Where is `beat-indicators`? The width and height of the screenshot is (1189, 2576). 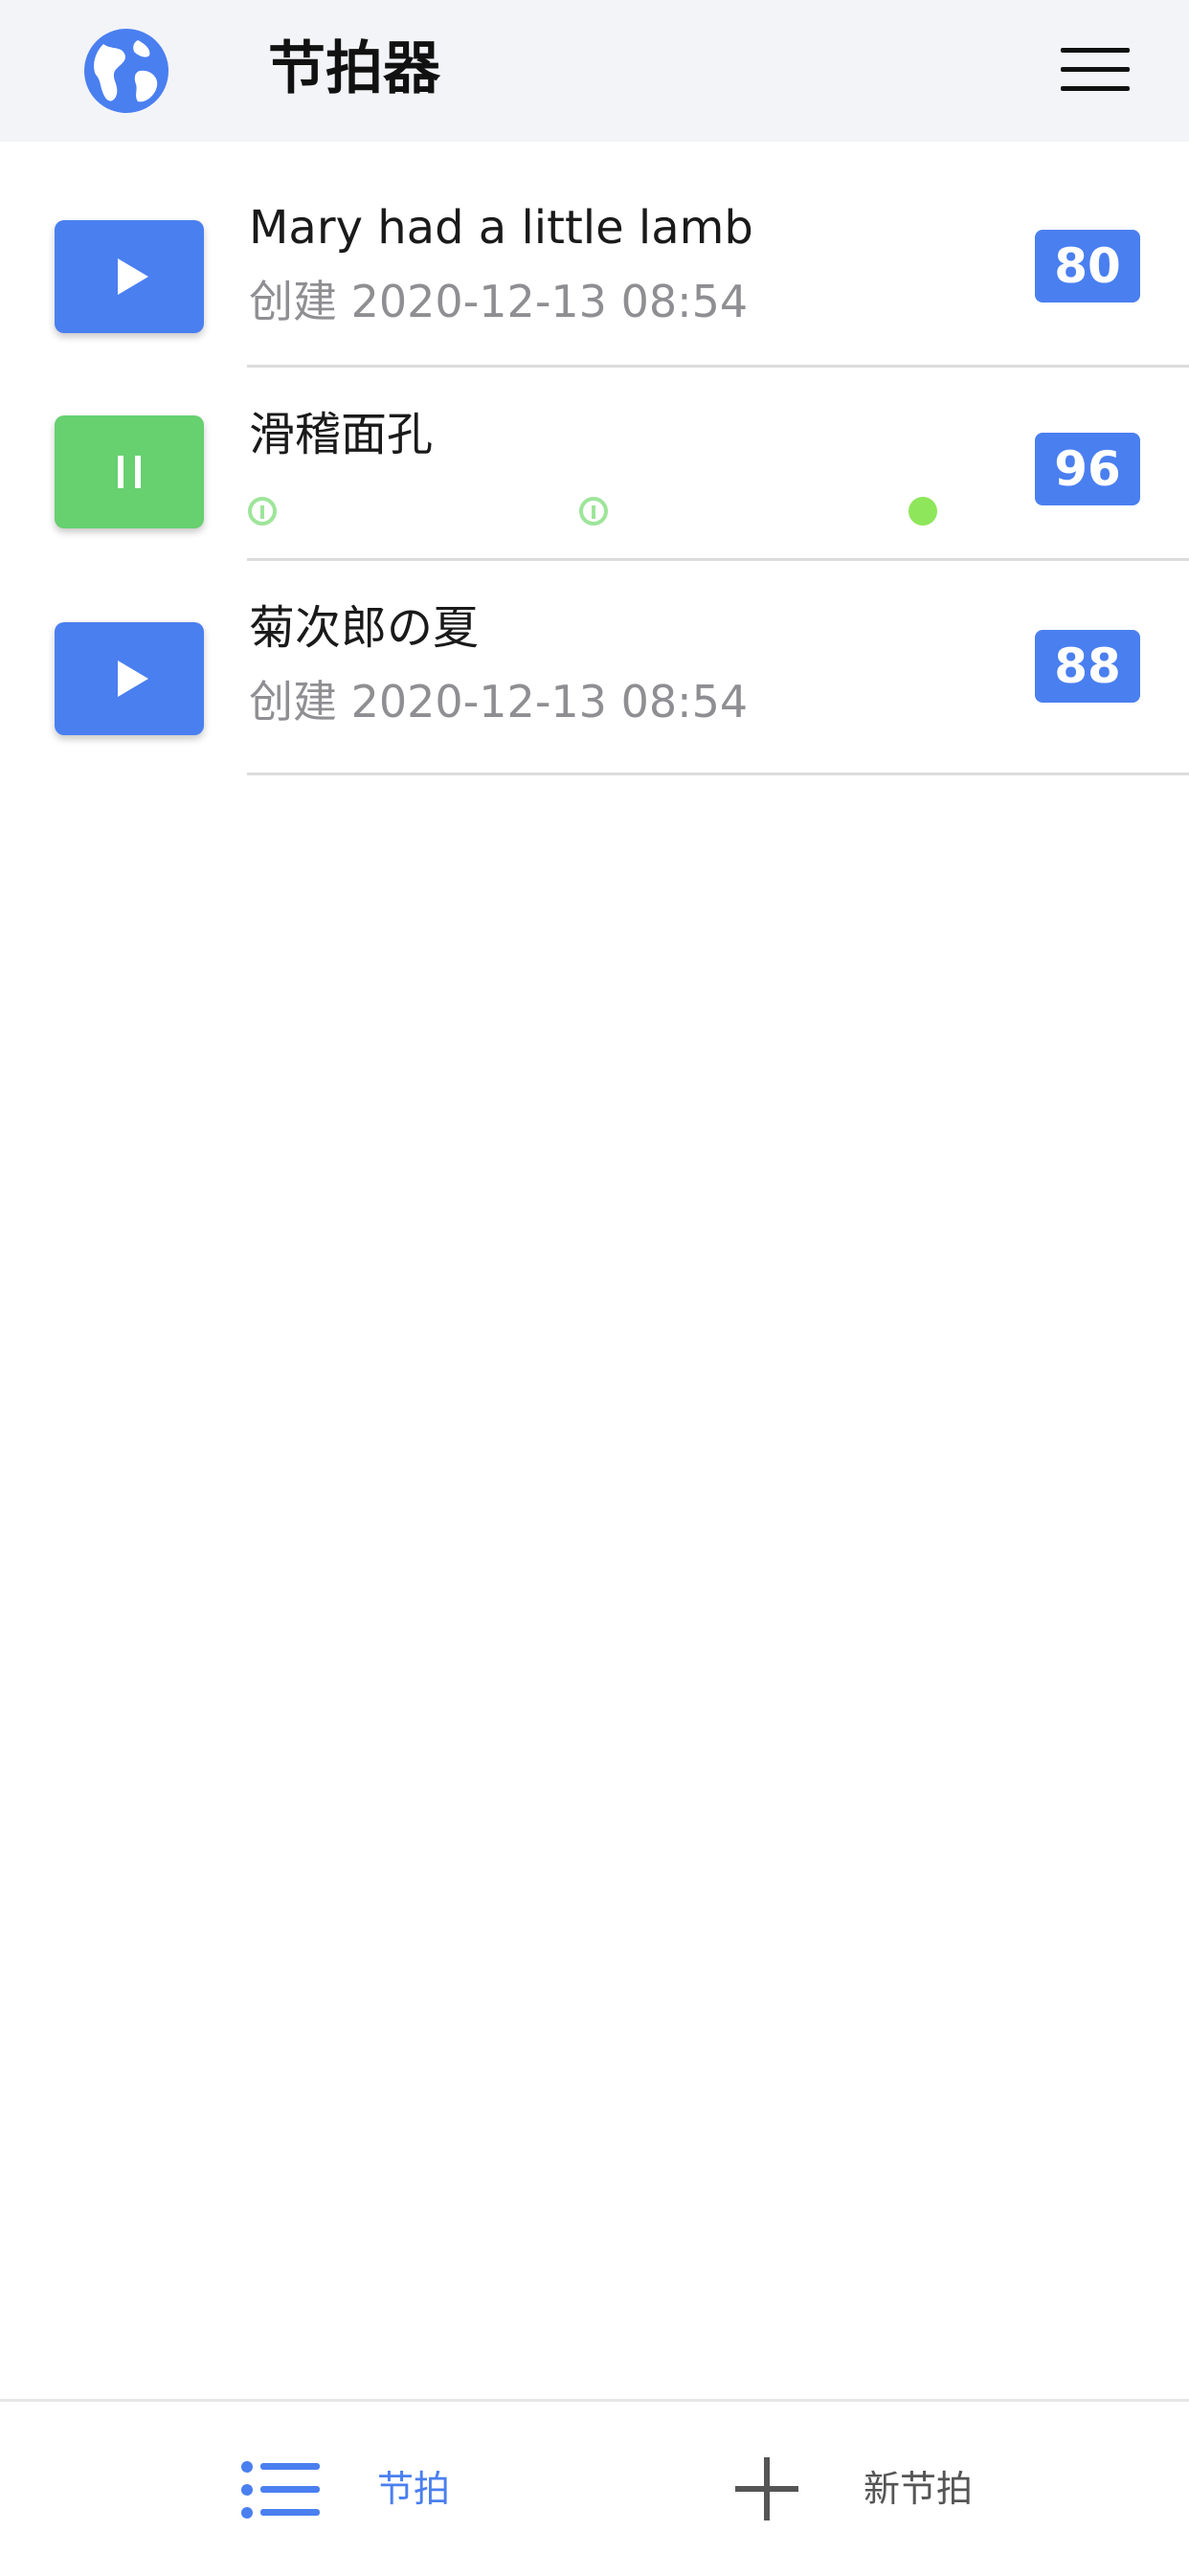
beat-indicators is located at coordinates (601, 512).